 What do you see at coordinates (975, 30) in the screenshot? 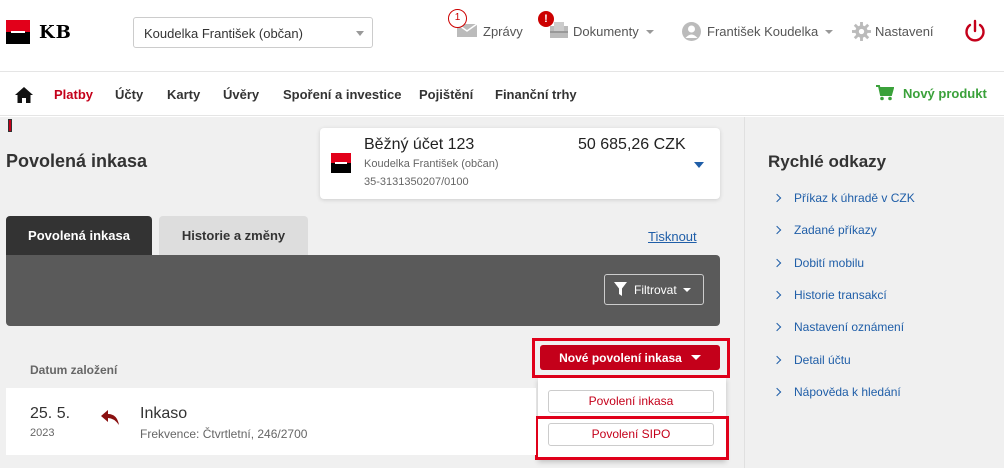
I see `power-icon` at bounding box center [975, 30].